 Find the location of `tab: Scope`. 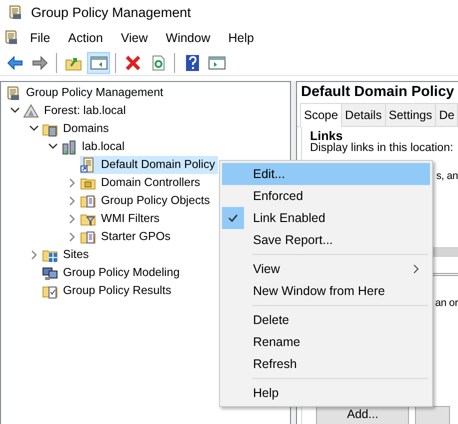

tab: Scope is located at coordinates (321, 115).